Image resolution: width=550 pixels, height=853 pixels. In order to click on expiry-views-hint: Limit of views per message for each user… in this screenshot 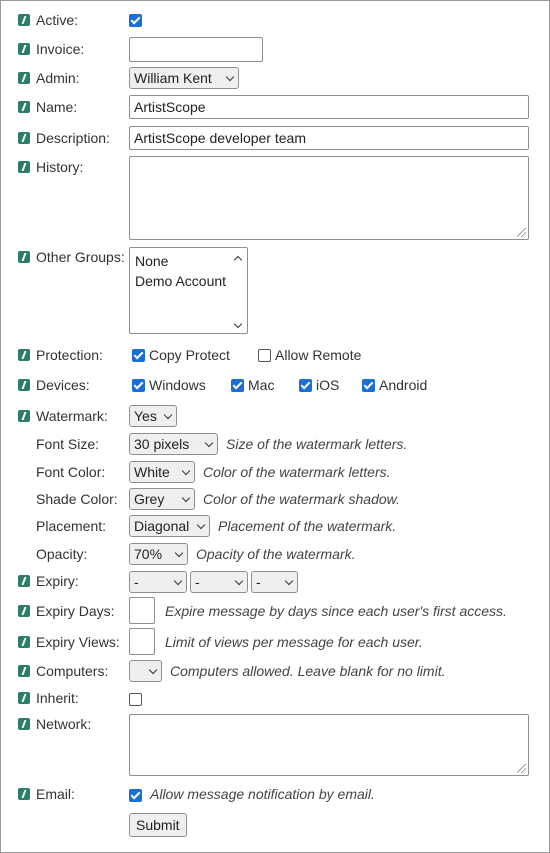, I will do `click(294, 642)`.